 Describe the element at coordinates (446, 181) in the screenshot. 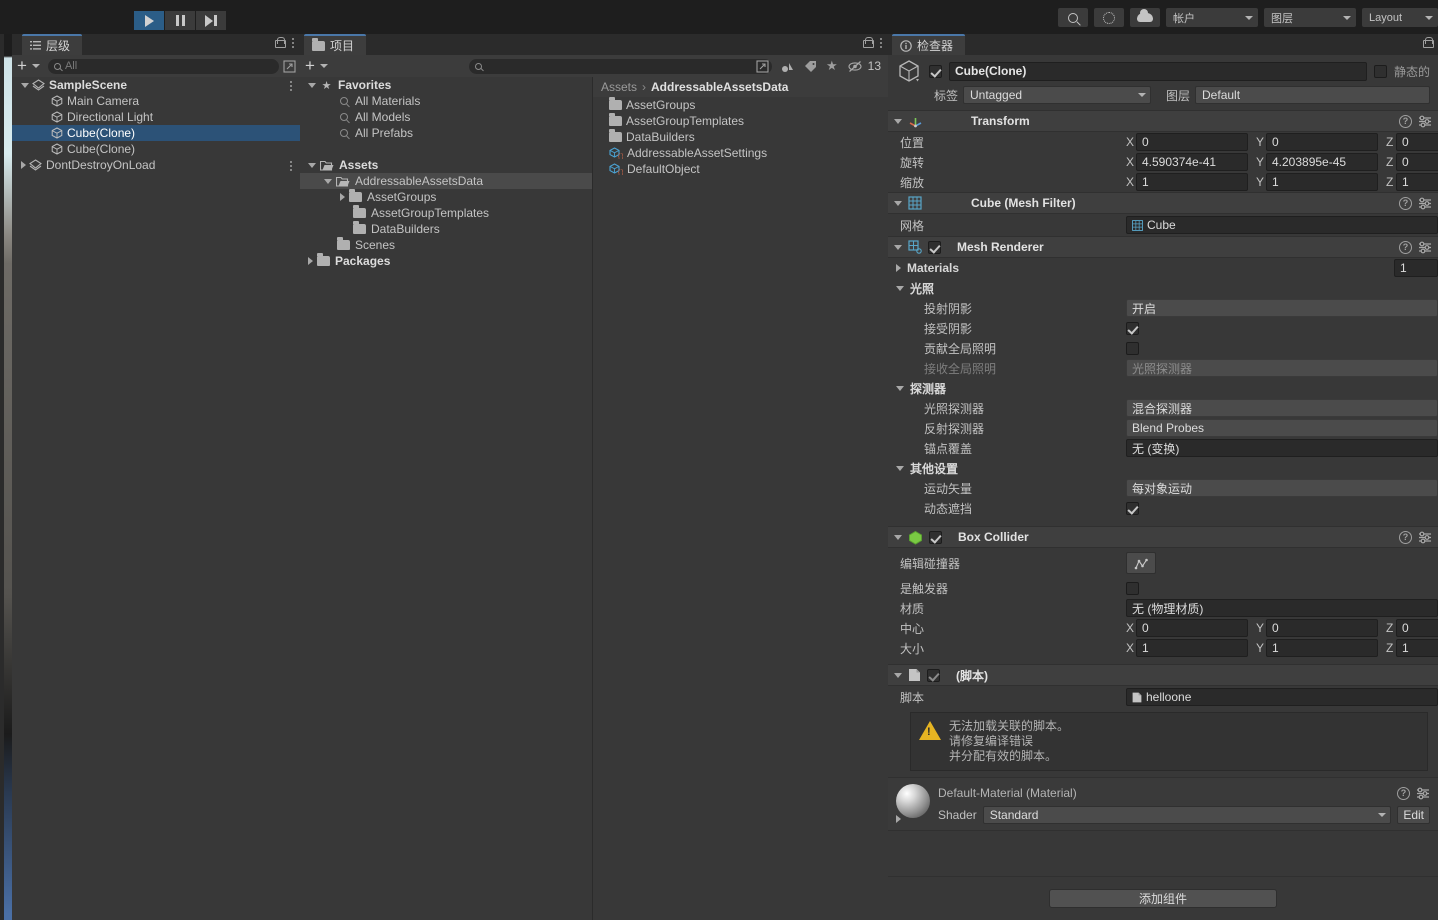

I see `project-tree-item: AddressableAssetsData` at that location.